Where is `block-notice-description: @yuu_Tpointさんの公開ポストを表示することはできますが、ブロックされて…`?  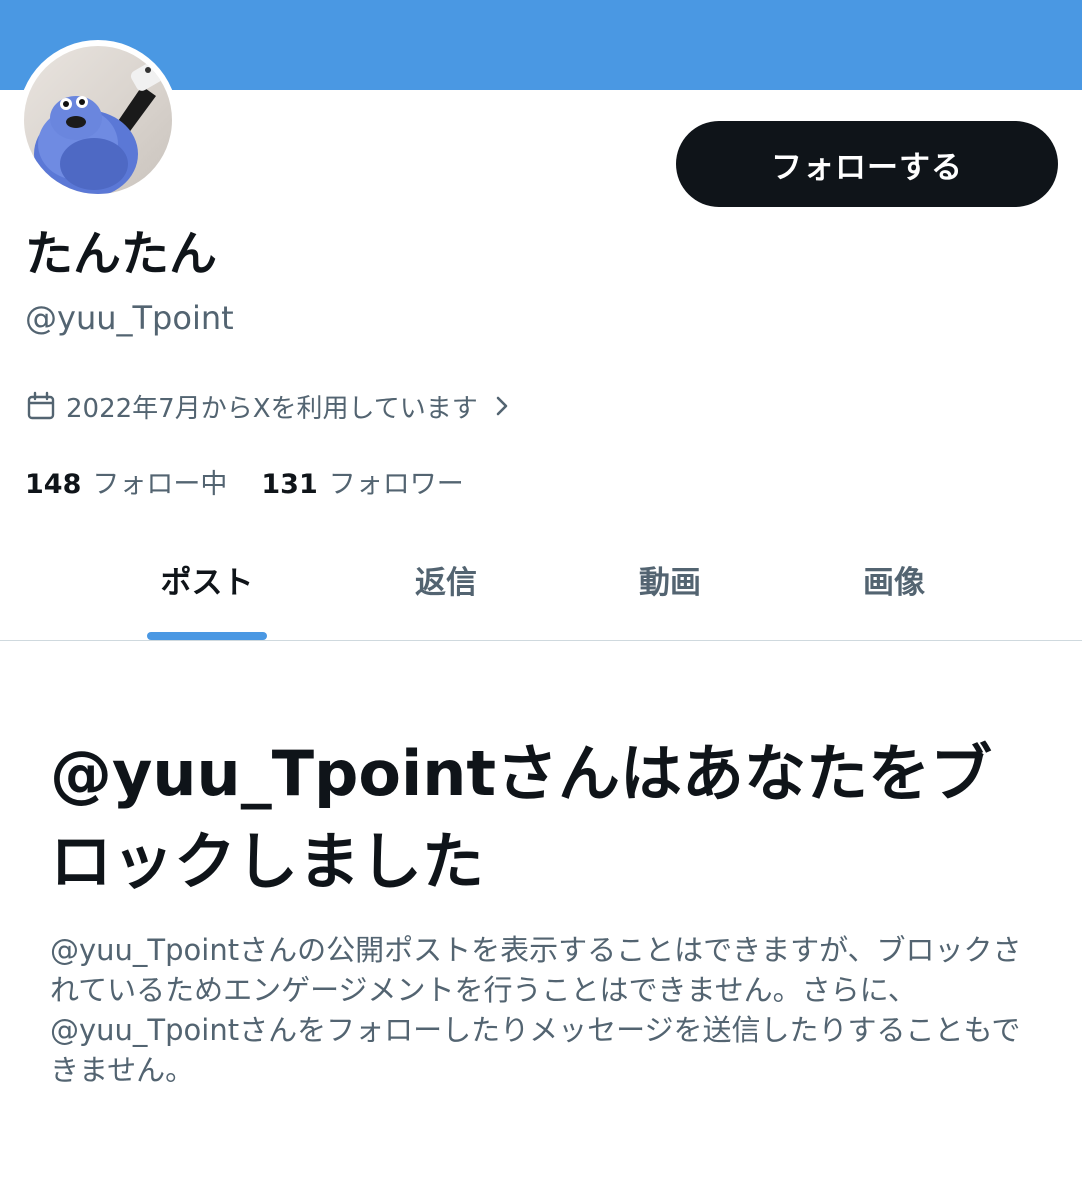 block-notice-description: @yuu_Tpointさんの公開ポストを表示することはできますが、ブロックされて… is located at coordinates (536, 1010).